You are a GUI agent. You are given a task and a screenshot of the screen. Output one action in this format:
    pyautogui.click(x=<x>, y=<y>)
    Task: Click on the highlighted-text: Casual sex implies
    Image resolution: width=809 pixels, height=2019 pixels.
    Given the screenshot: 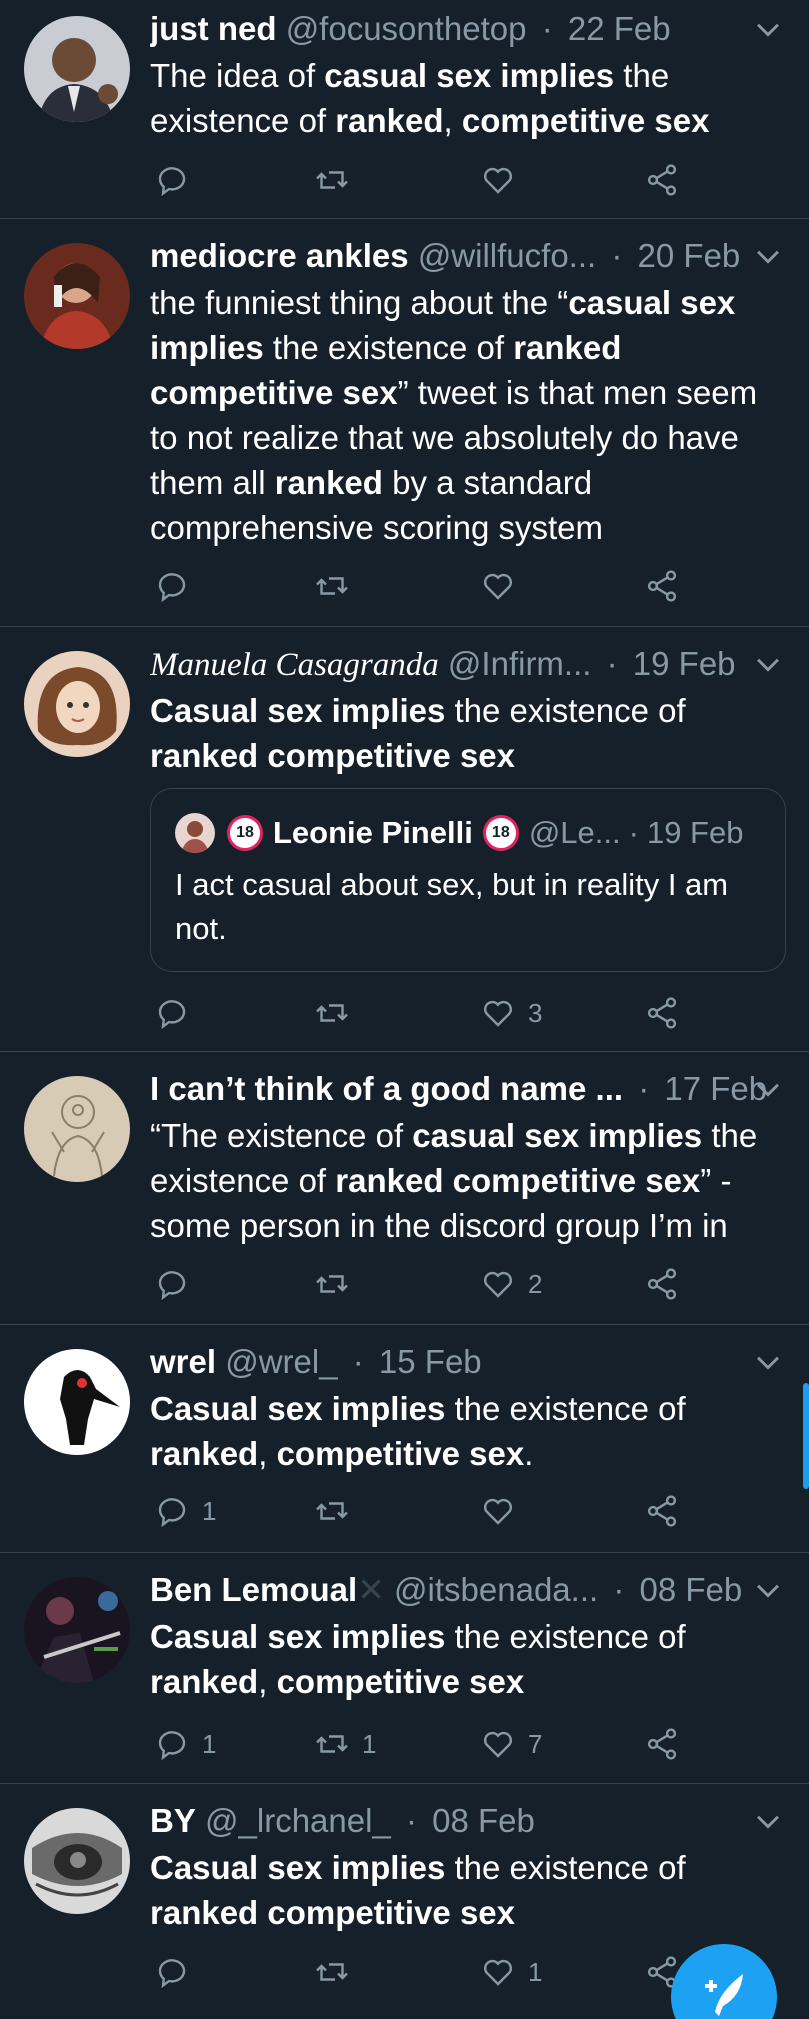 What is the action you would take?
    pyautogui.click(x=298, y=1636)
    